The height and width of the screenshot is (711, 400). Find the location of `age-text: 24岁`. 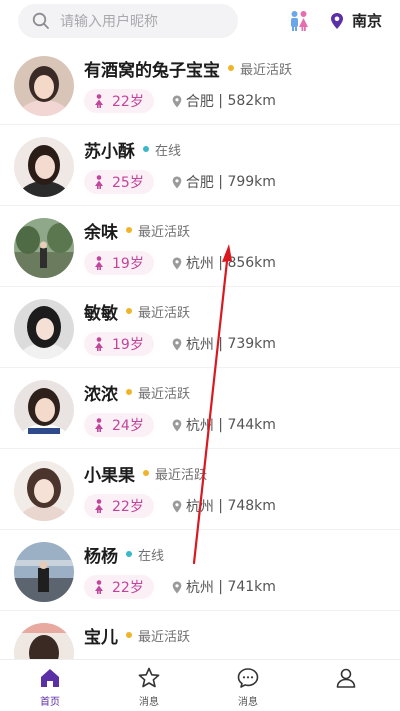

age-text: 24岁 is located at coordinates (128, 426).